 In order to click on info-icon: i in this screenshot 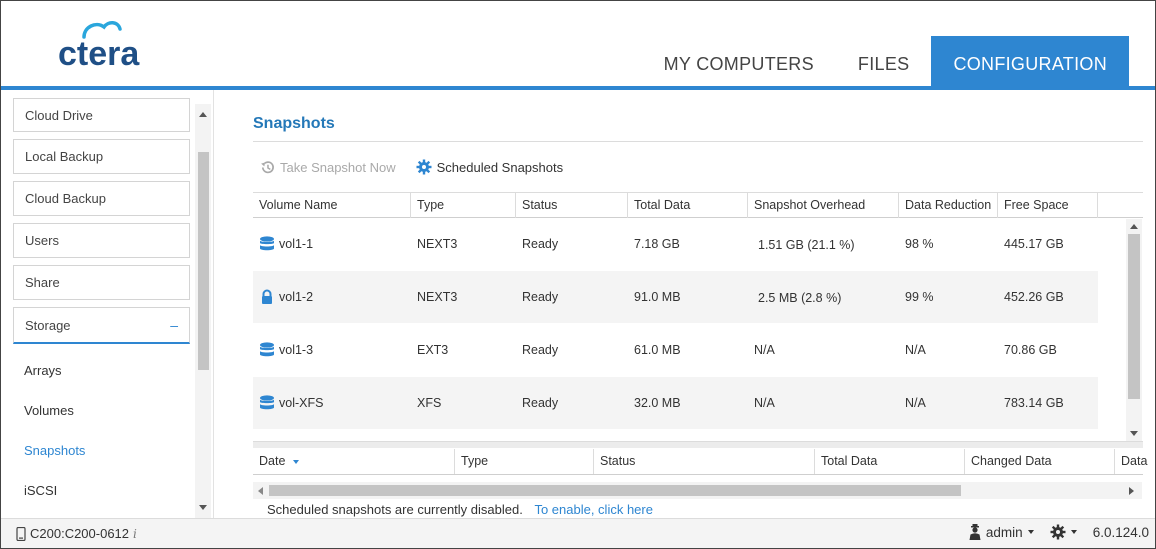, I will do `click(135, 534)`.